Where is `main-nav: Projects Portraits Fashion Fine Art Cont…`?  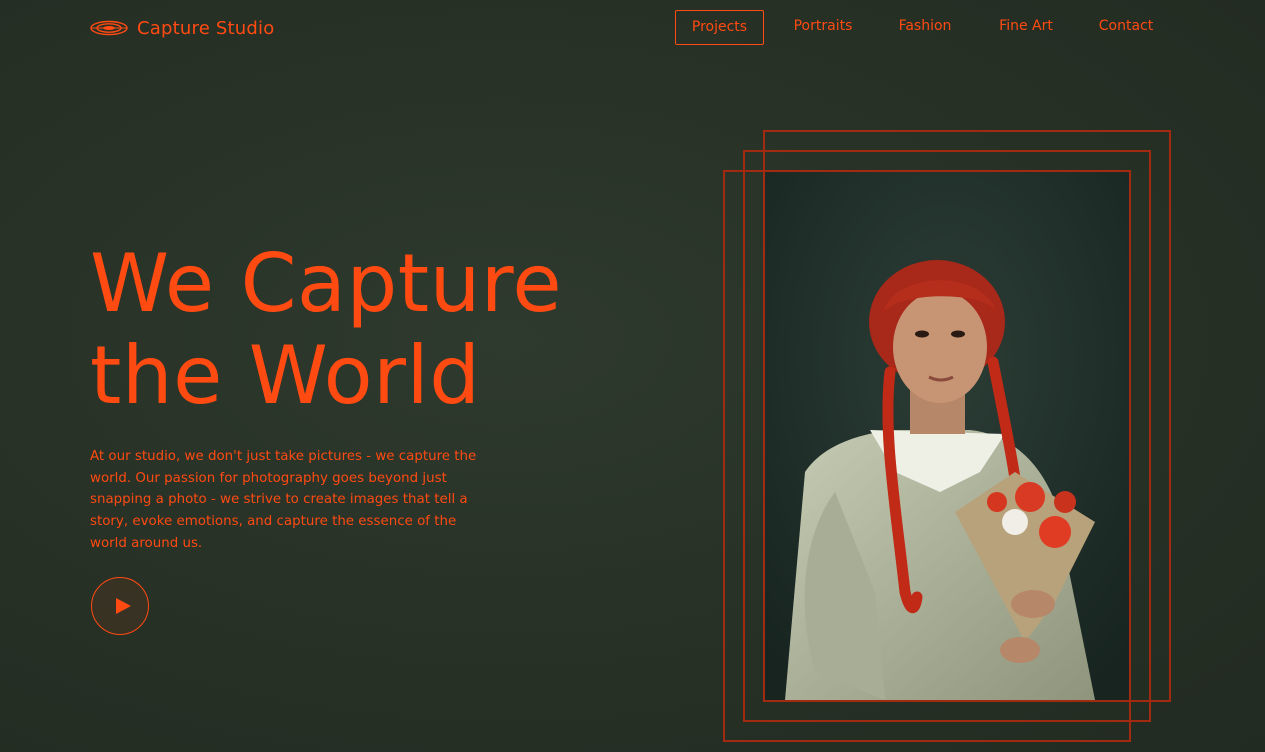
main-nav: Projects Portraits Fashion Fine Art Cont… is located at coordinates (632, 27).